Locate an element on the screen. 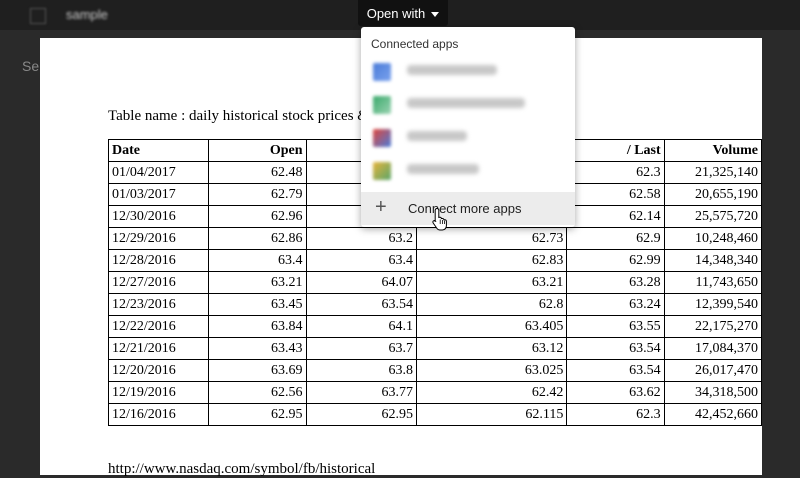  cell-last: 62.14 is located at coordinates (615, 216).